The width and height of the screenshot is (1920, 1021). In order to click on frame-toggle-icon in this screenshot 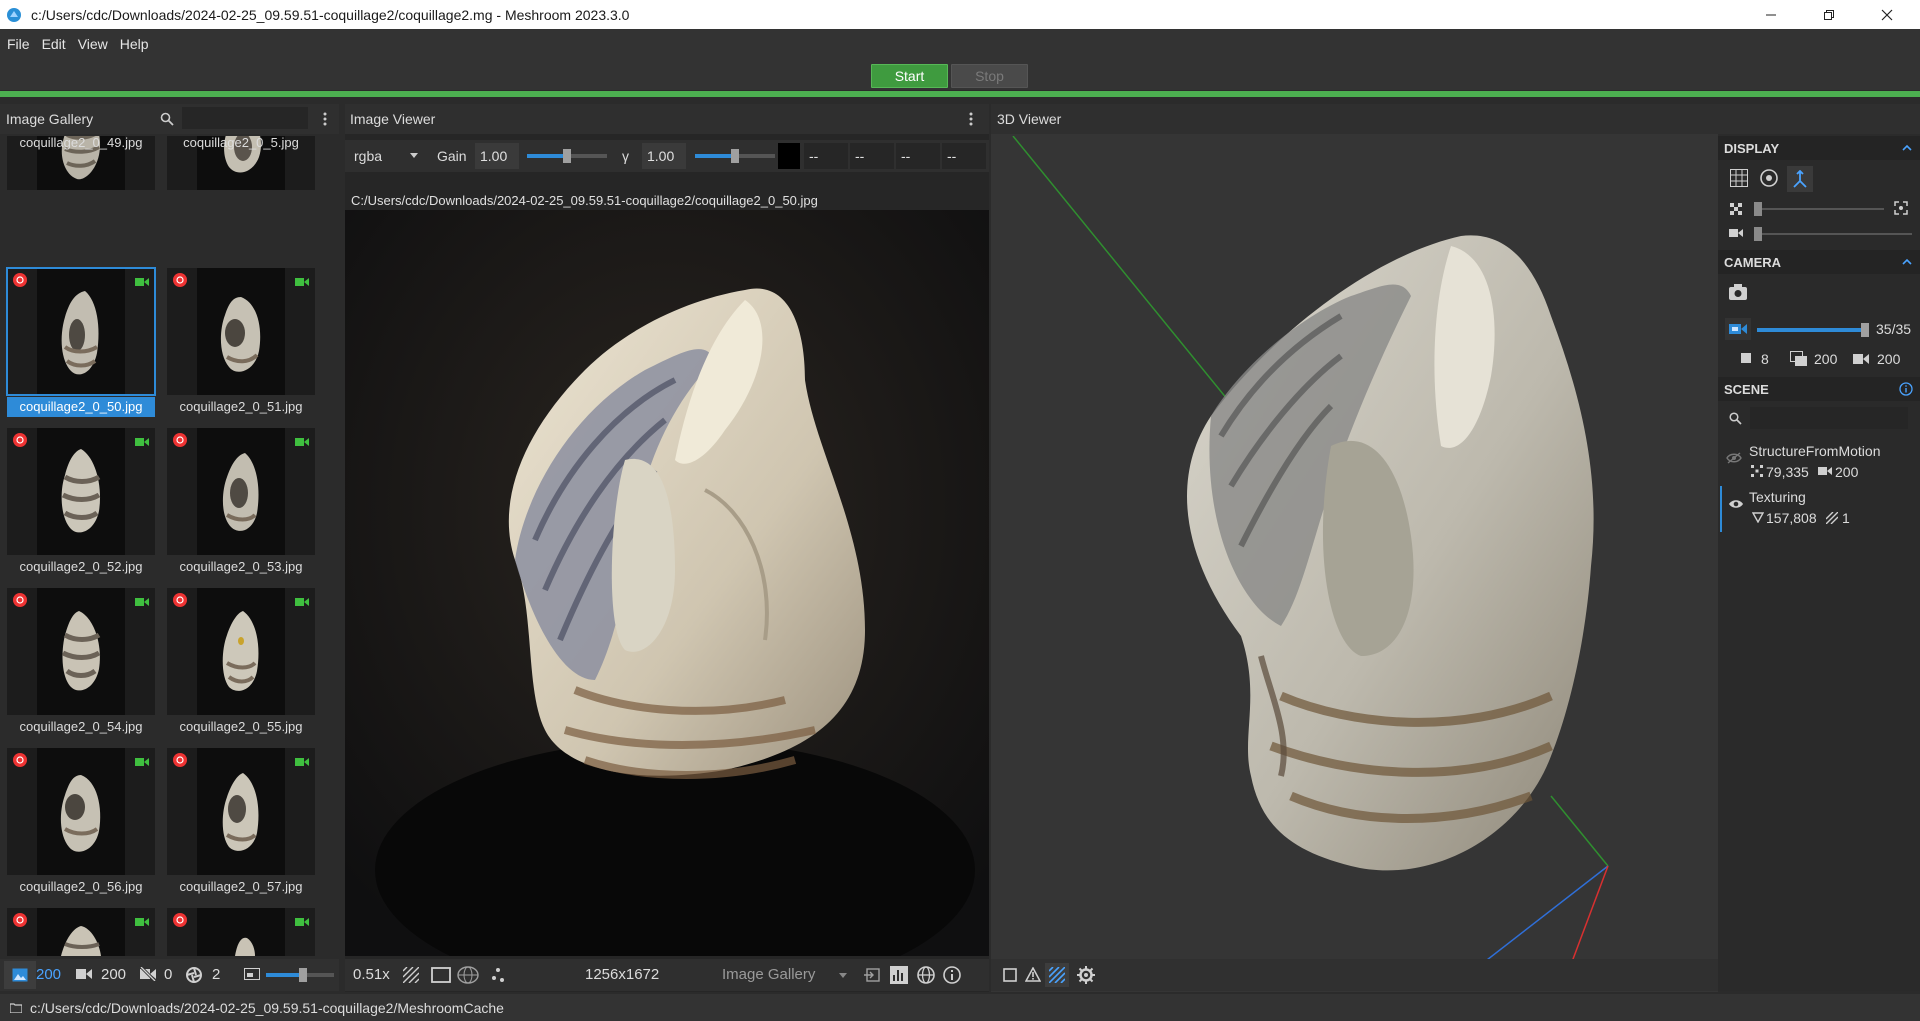, I will do `click(441, 975)`.